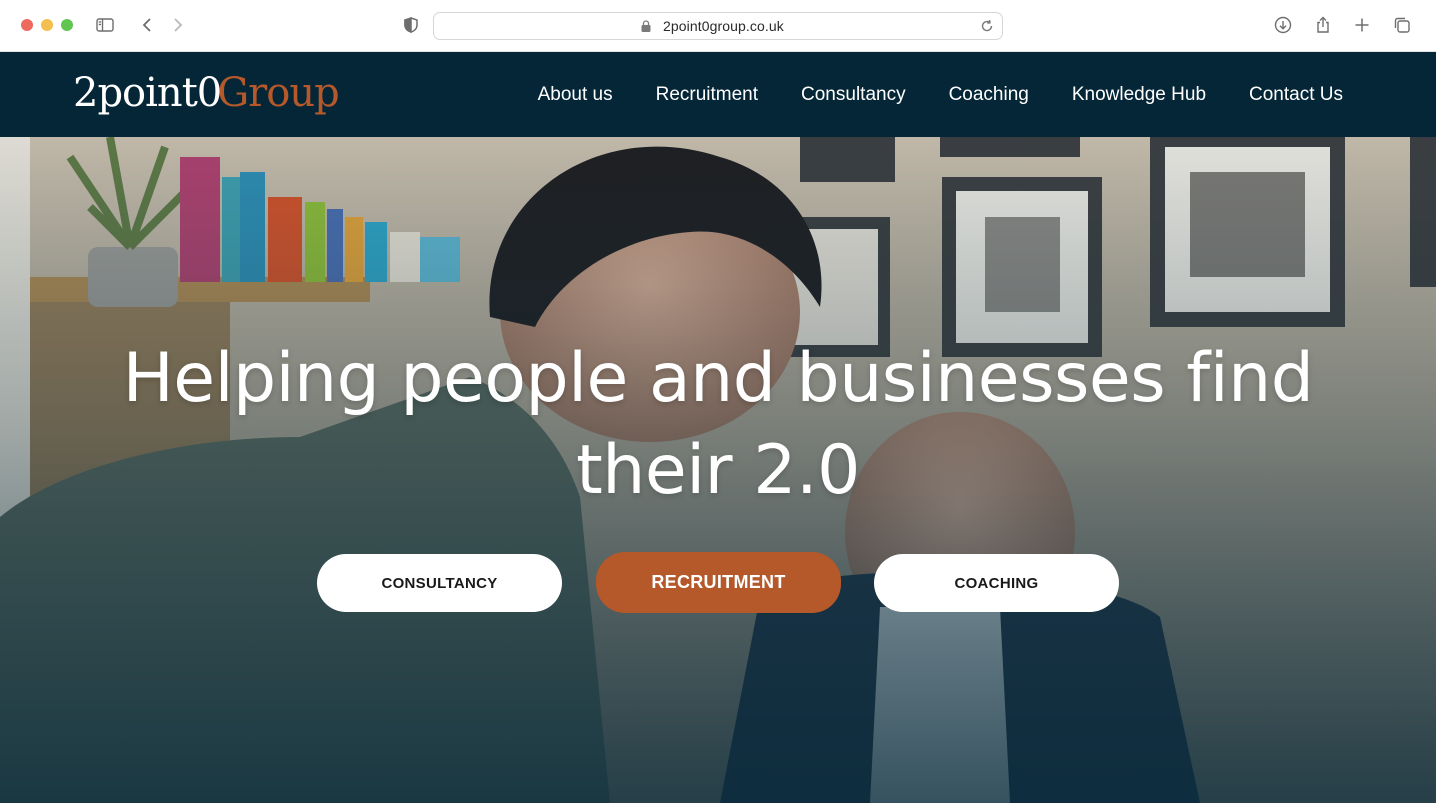 This screenshot has height=803, width=1436. Describe the element at coordinates (105, 25) in the screenshot. I see `sidebar-toggle-icon` at that location.